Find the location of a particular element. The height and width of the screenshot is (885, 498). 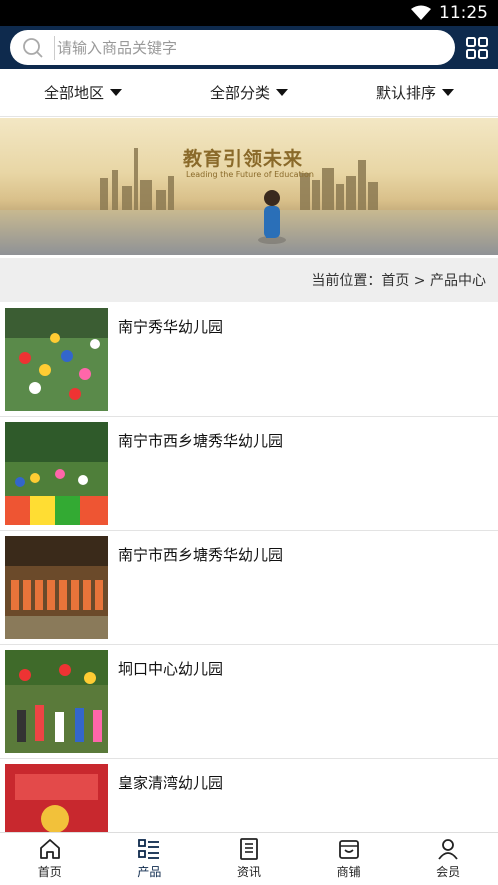

top-bar is located at coordinates (249, 47).